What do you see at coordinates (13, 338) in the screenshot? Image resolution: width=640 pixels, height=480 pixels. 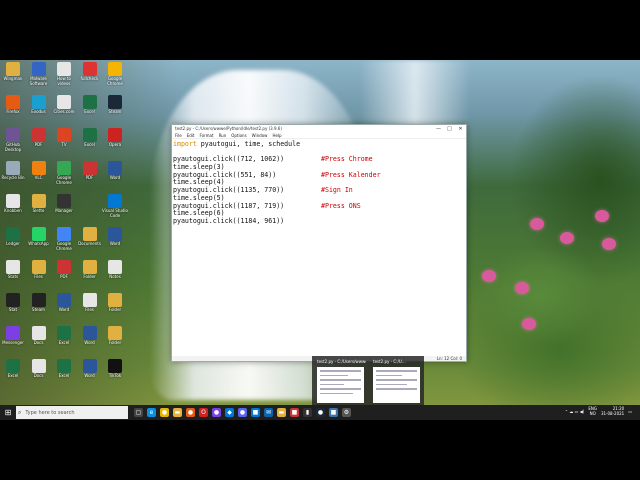 I see `desktop-icon: Messenger` at bounding box center [13, 338].